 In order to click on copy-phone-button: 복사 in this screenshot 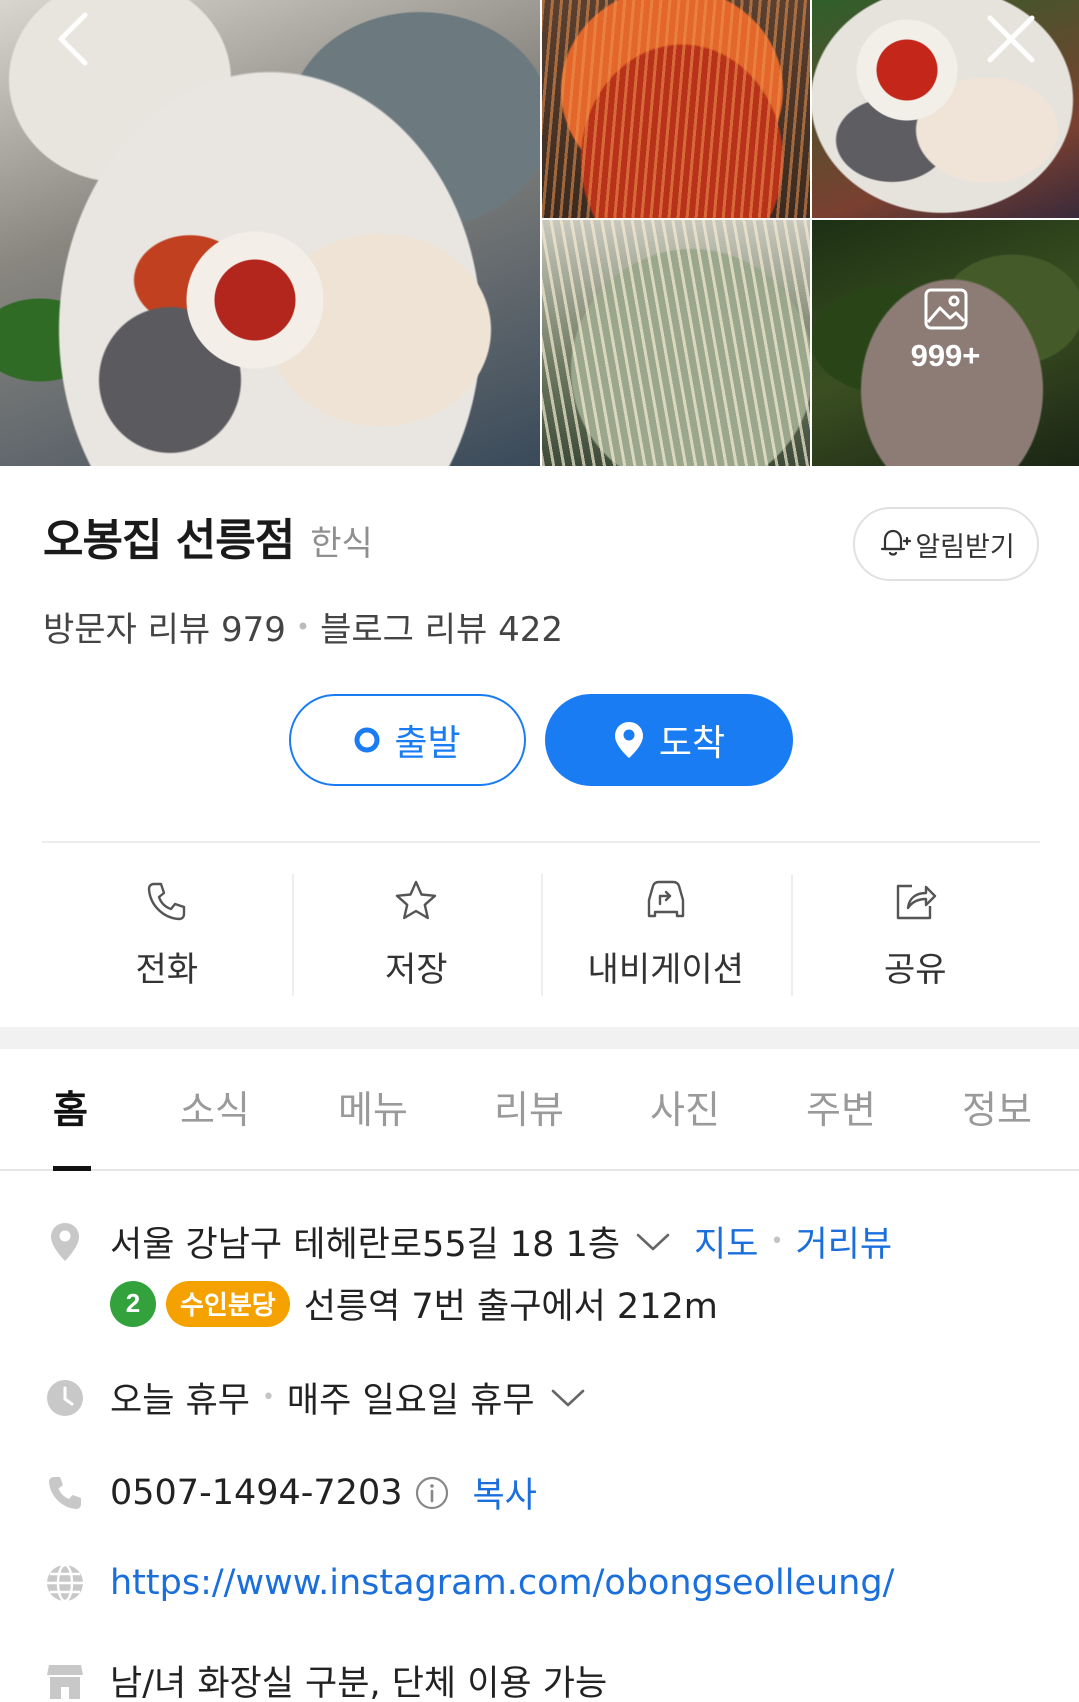, I will do `click(504, 1492)`.